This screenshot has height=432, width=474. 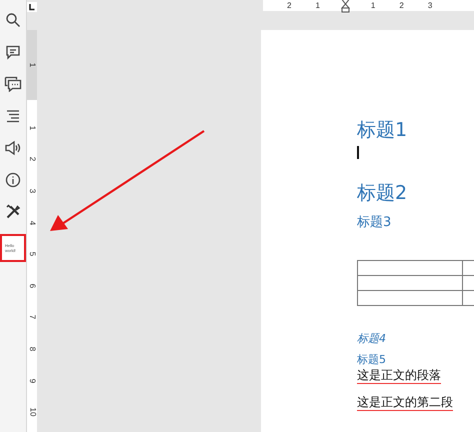 What do you see at coordinates (372, 360) in the screenshot?
I see `heading: 标题5` at bounding box center [372, 360].